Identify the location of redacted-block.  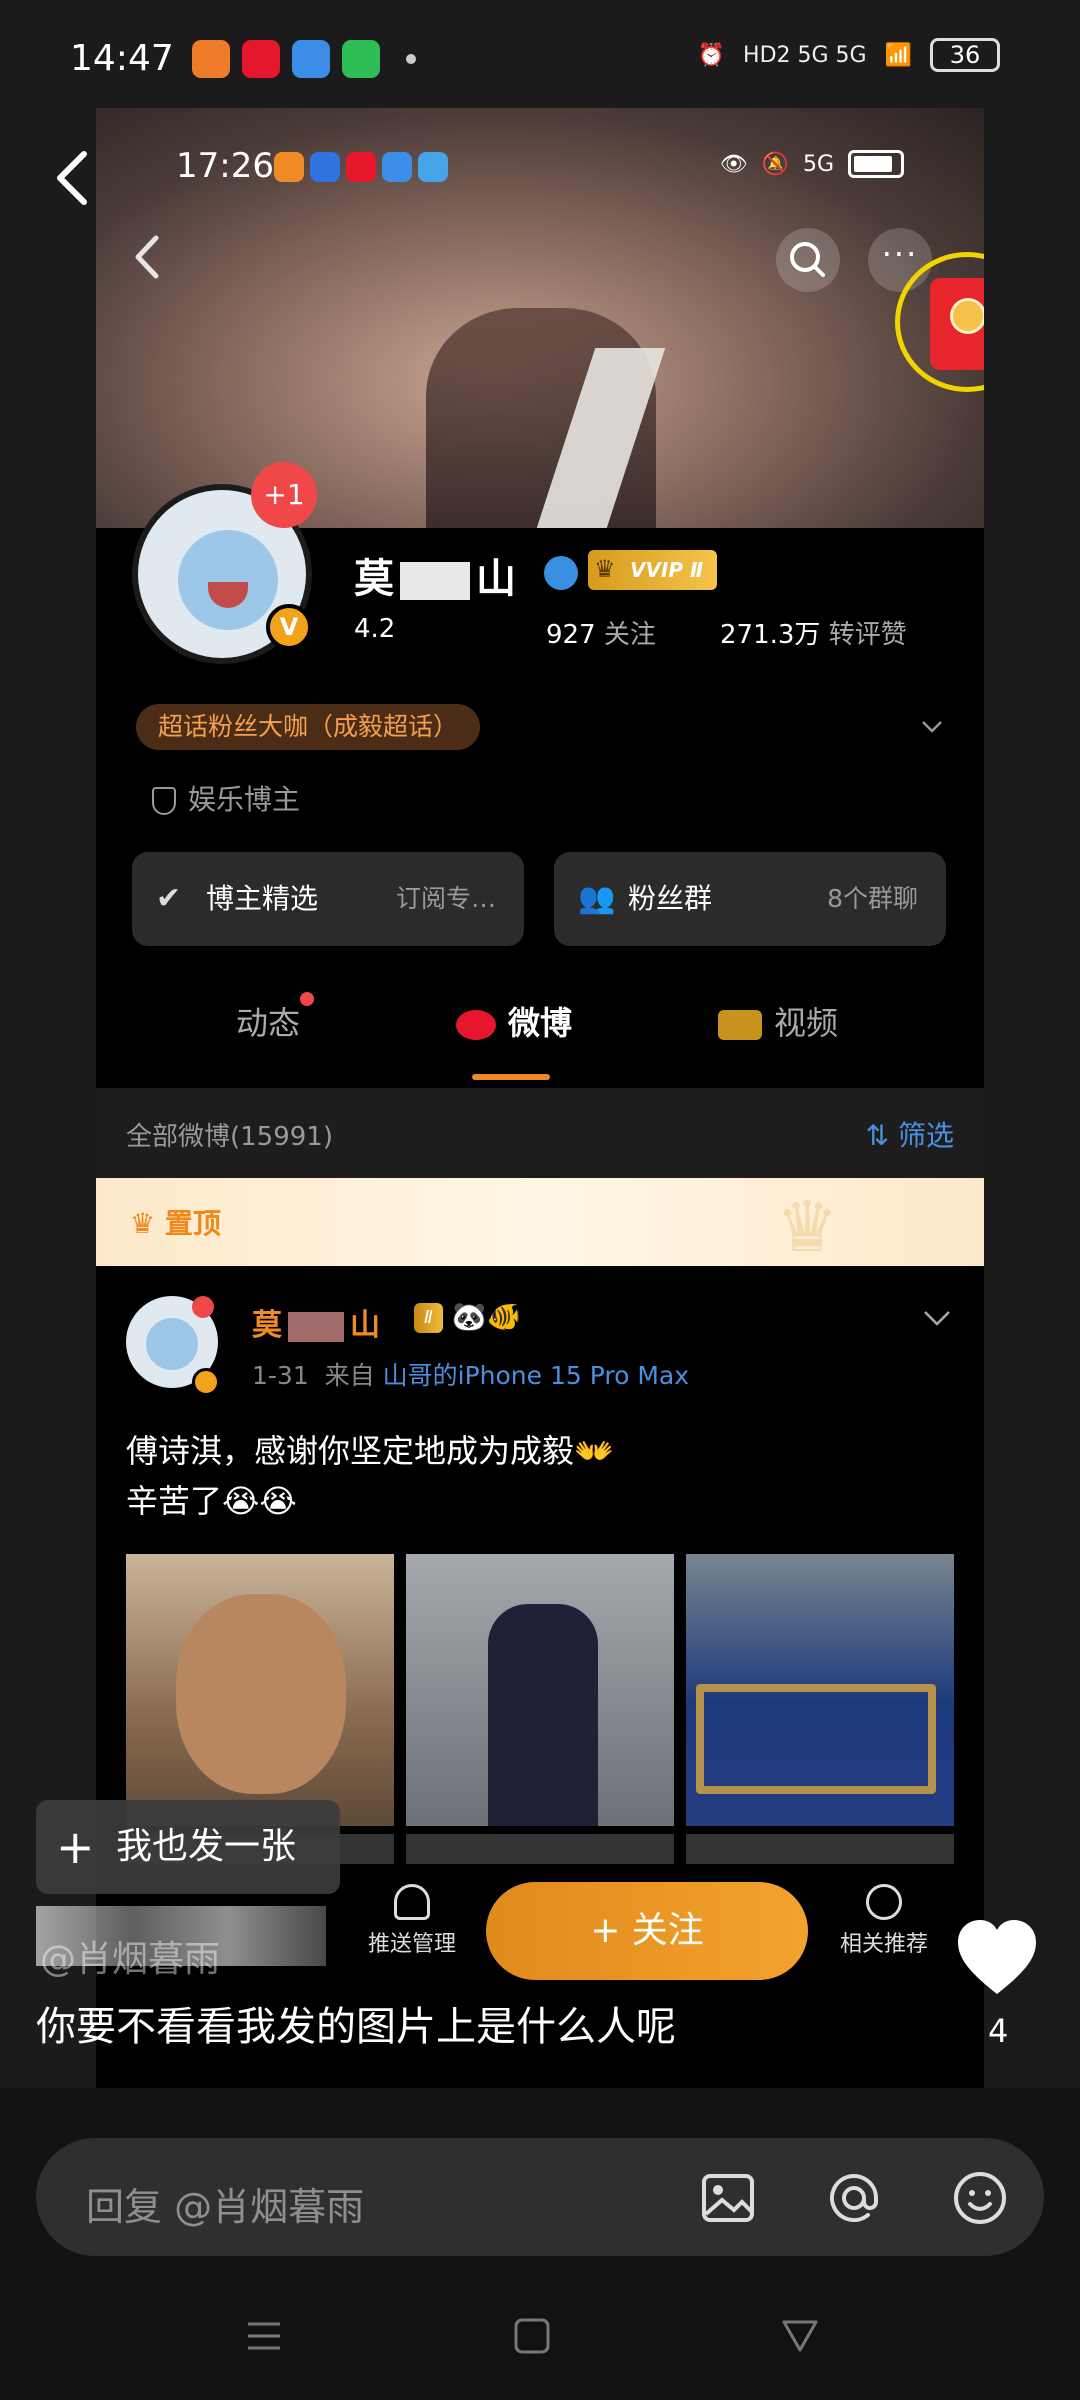
(316, 1326).